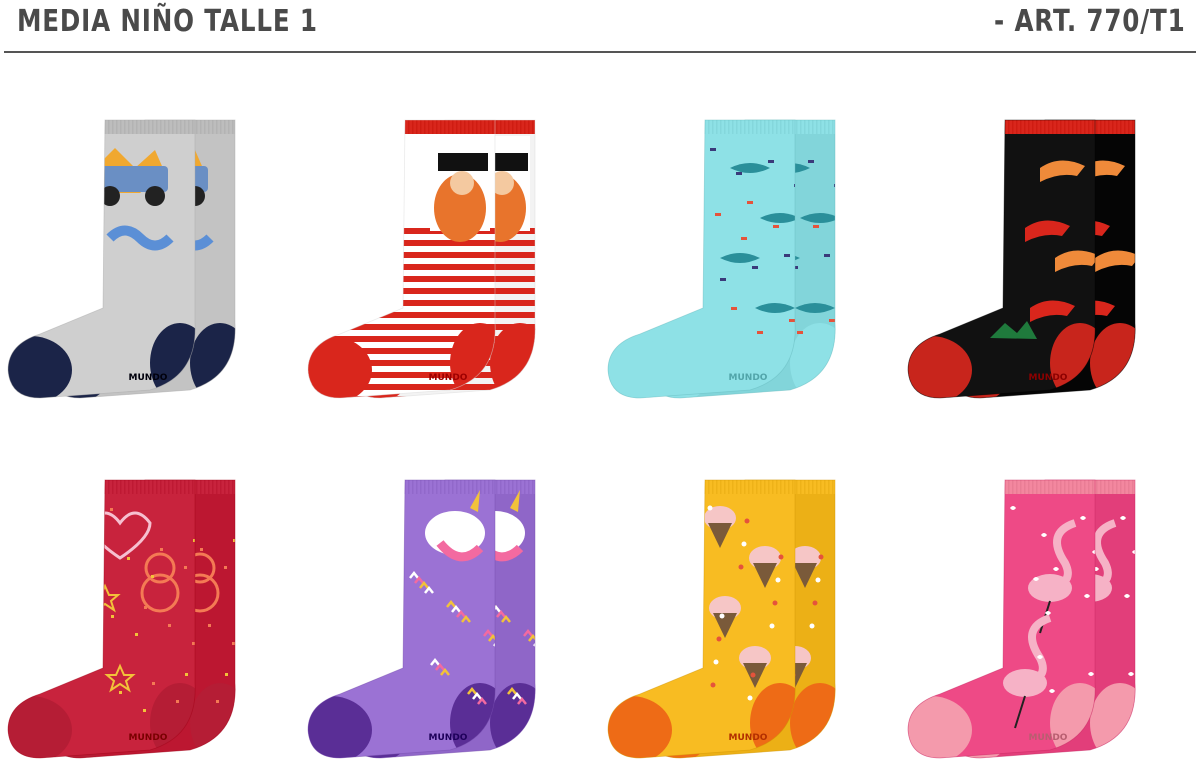 Image resolution: width=1200 pixels, height=764 pixels. I want to click on sock-product-monster-truck: MUNDO, so click(150, 255).